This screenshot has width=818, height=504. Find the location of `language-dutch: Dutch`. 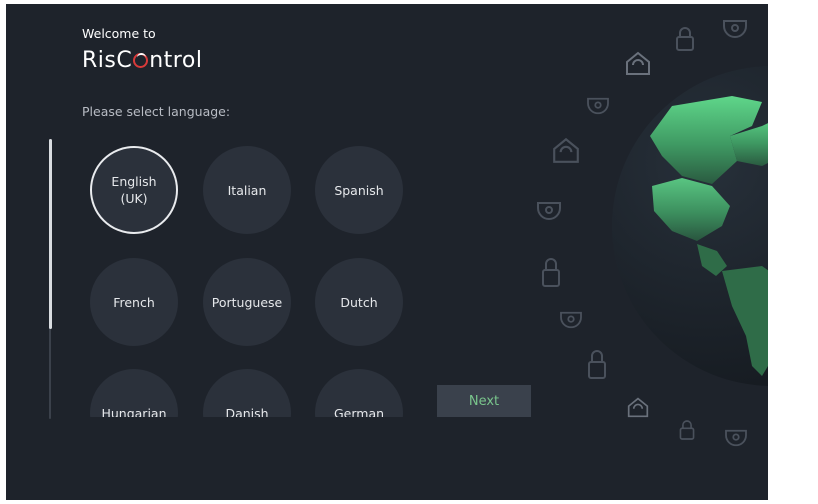

language-dutch: Dutch is located at coordinates (359, 302).